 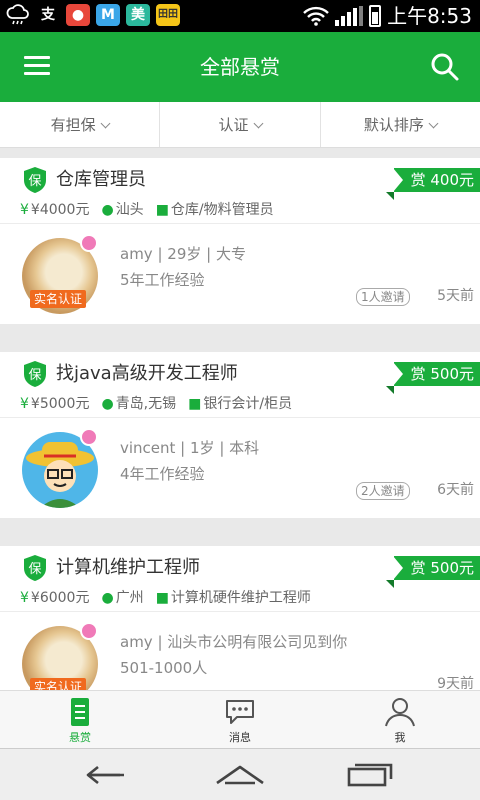 What do you see at coordinates (164, 668) in the screenshot?
I see `person-experience: 501-1000人` at bounding box center [164, 668].